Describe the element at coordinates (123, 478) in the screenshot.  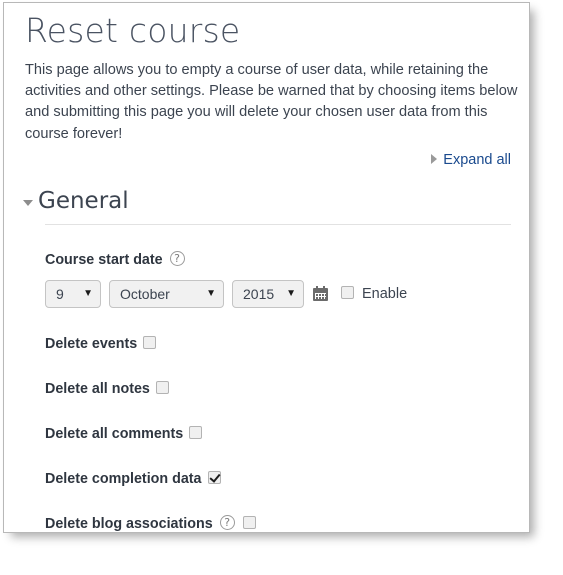
I see `option-label: Delete completion data` at that location.